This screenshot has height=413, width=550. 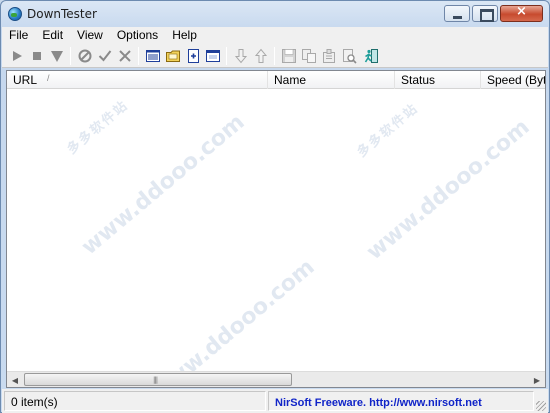 What do you see at coordinates (90, 35) in the screenshot?
I see `menu-view: View` at bounding box center [90, 35].